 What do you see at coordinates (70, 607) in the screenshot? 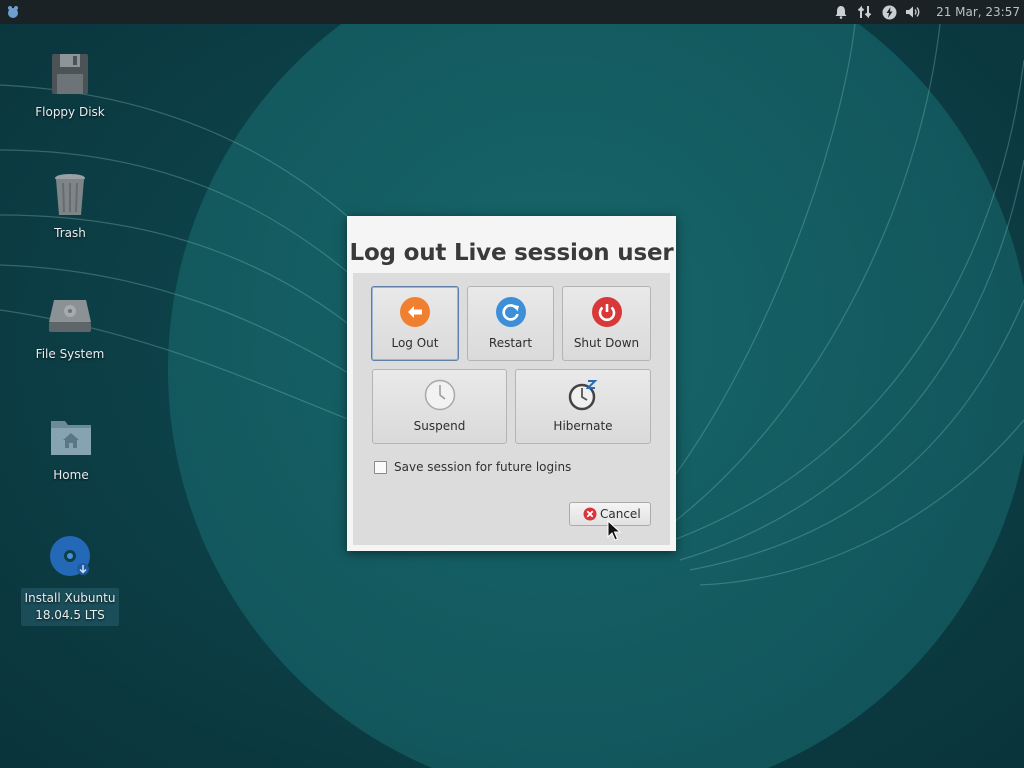
I see `desktop-icon-label-box: Install Xubuntu 18.04.5 LTS` at bounding box center [70, 607].